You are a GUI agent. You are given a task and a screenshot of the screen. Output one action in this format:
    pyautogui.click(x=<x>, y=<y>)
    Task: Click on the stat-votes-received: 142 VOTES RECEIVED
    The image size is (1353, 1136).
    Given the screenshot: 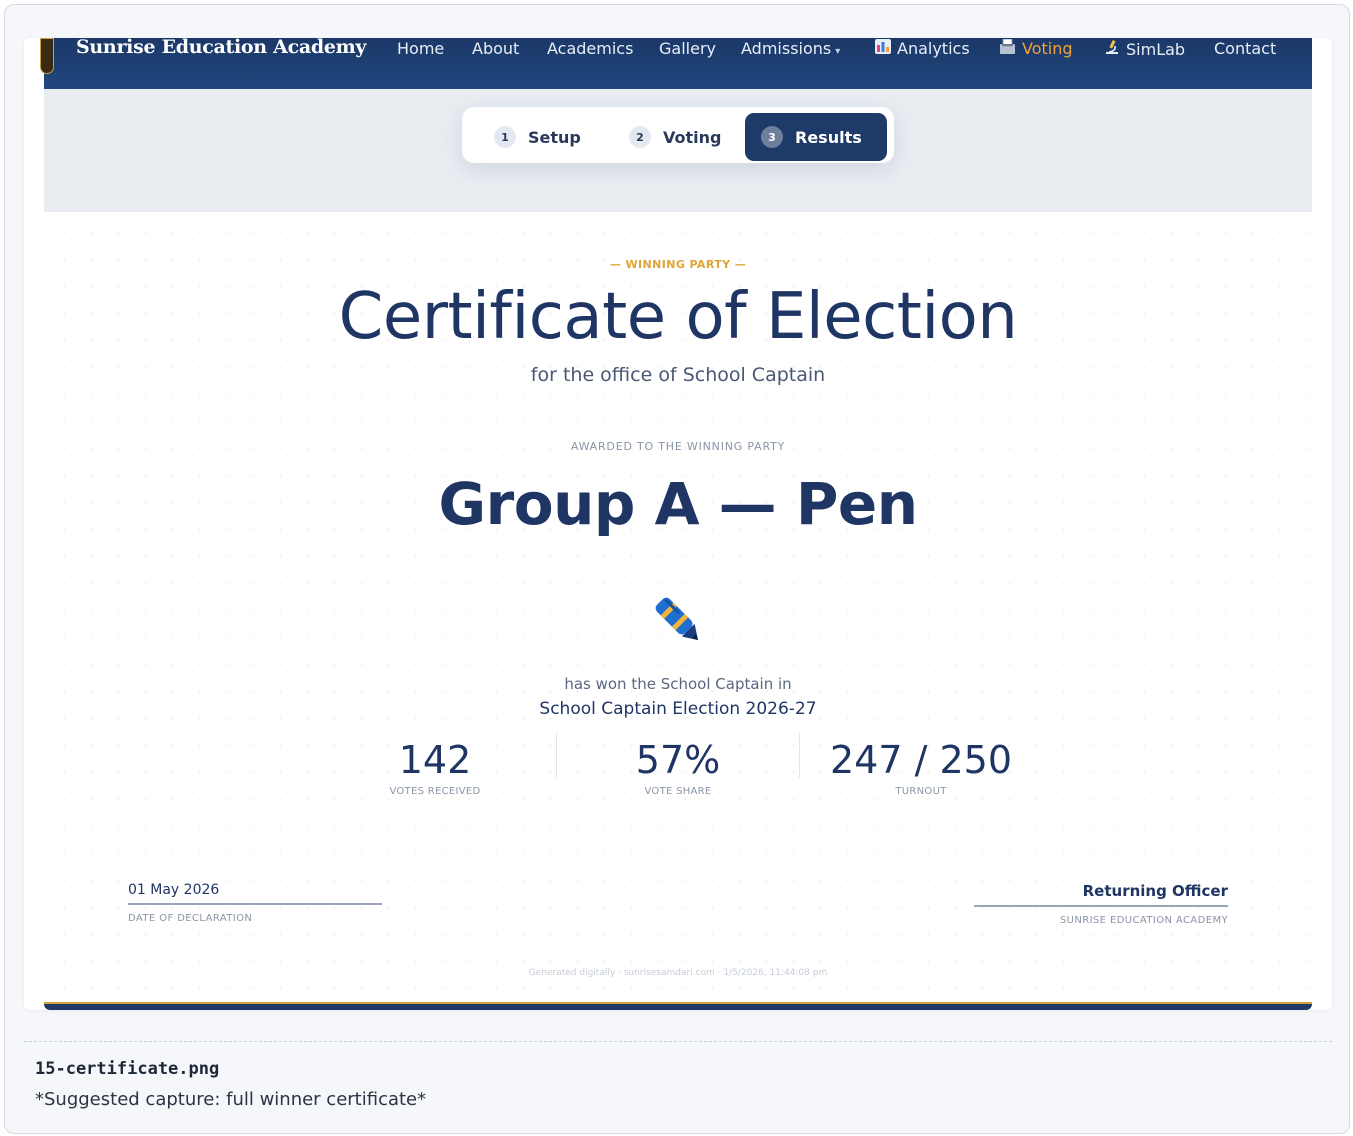 What is the action you would take?
    pyautogui.click(x=435, y=761)
    